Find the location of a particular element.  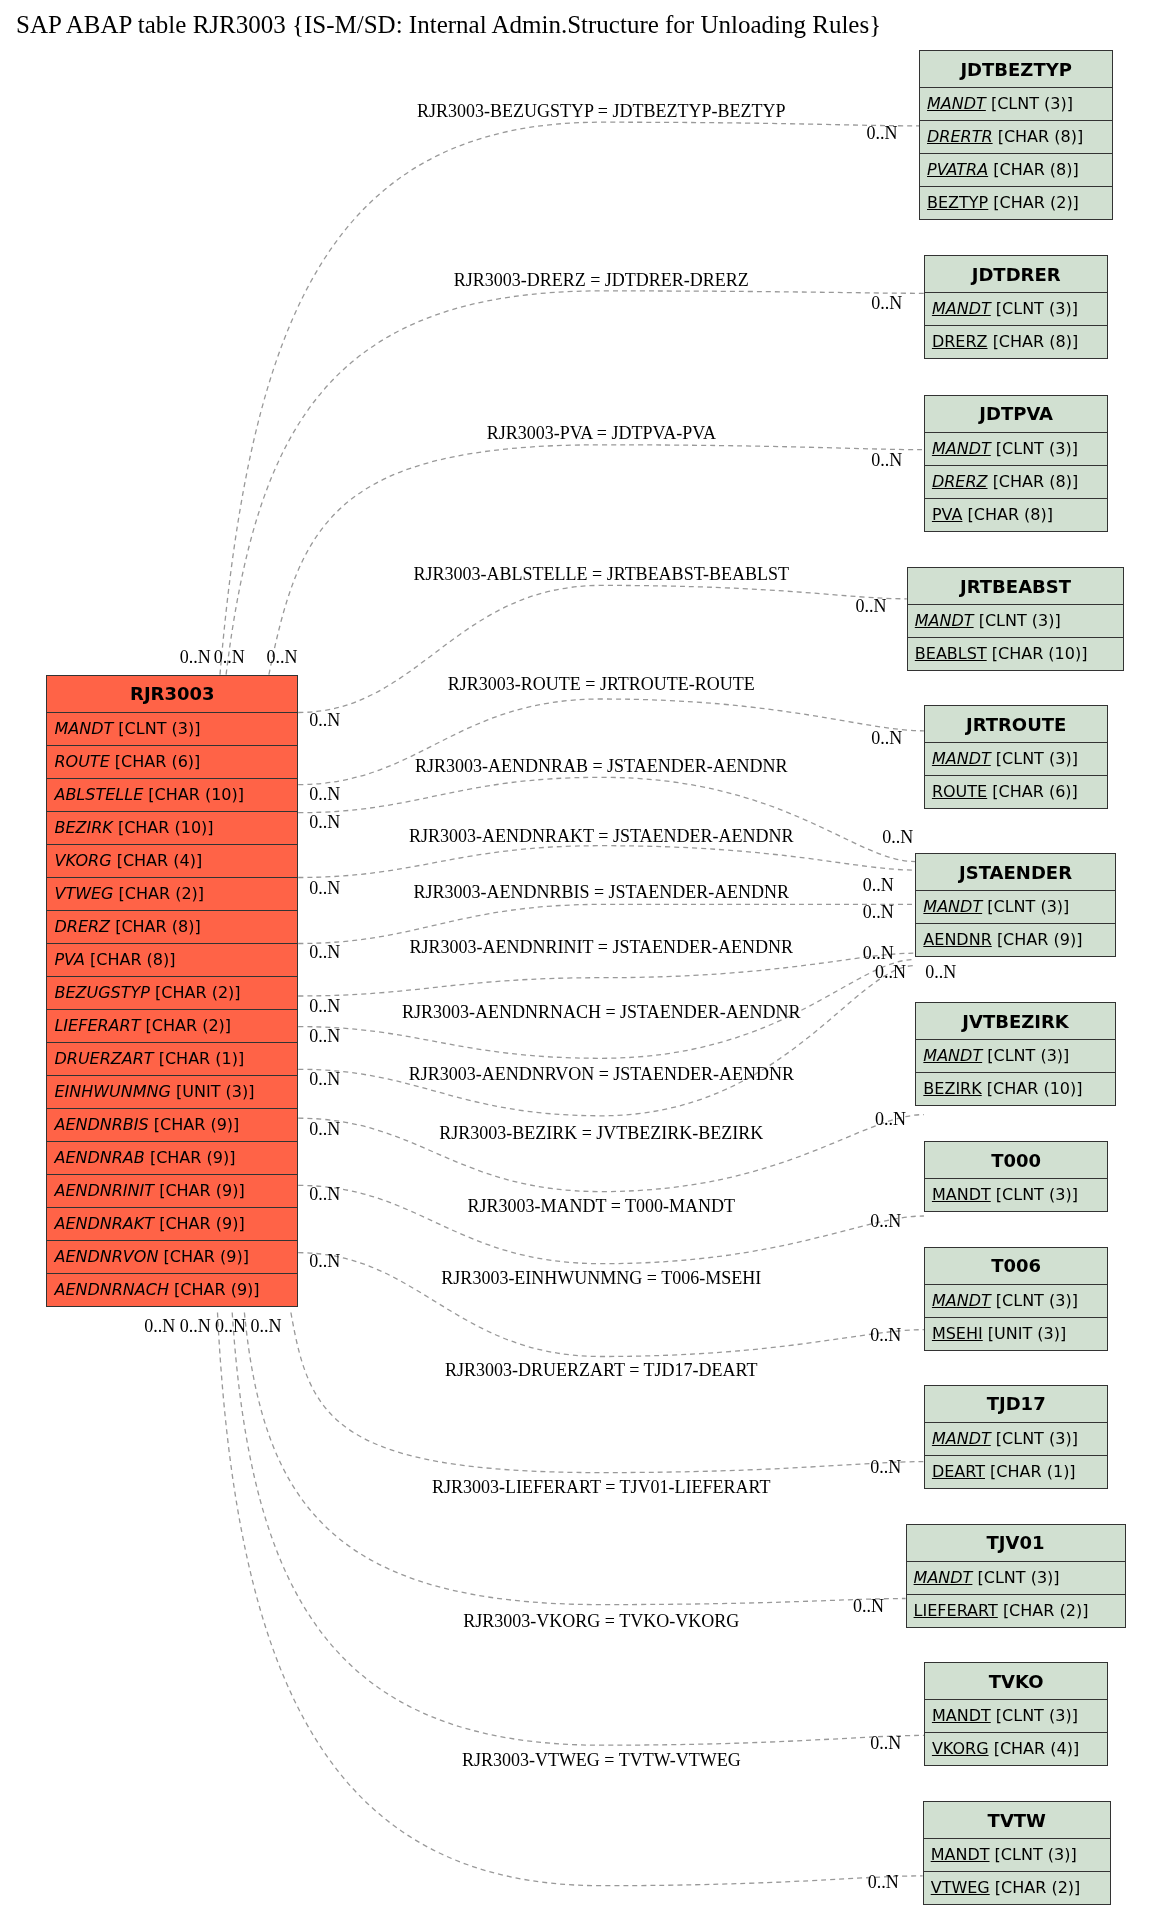

table-header: TJV01 is located at coordinates (1015, 1542).